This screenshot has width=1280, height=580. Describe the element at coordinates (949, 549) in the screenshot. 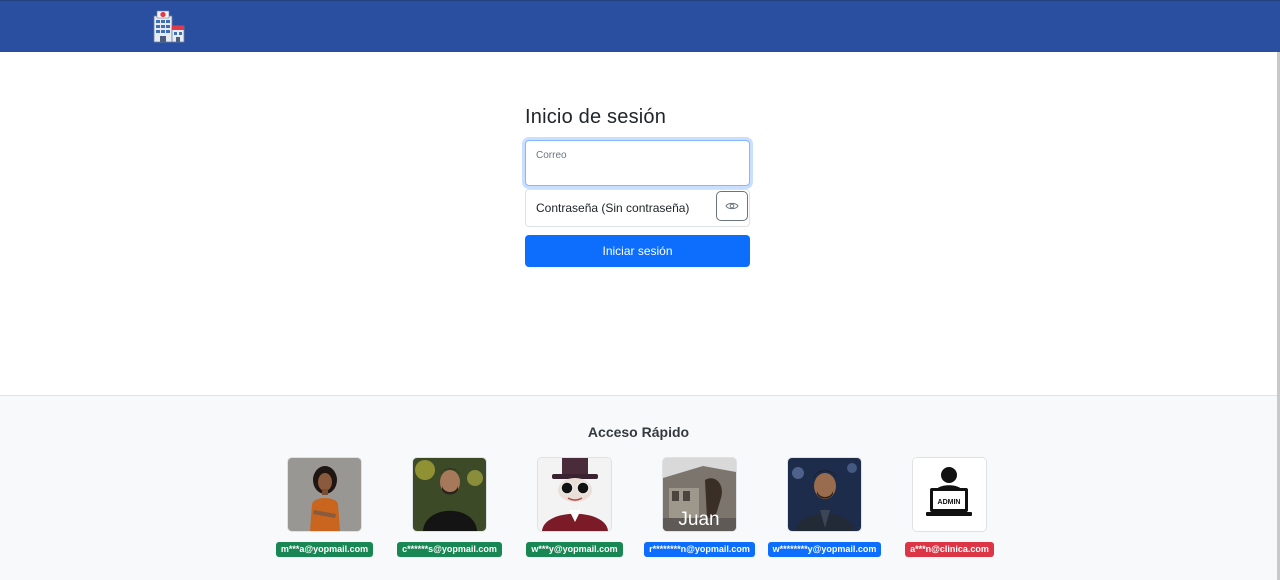

I see `user-email-badge: a***n@clinica.com` at that location.